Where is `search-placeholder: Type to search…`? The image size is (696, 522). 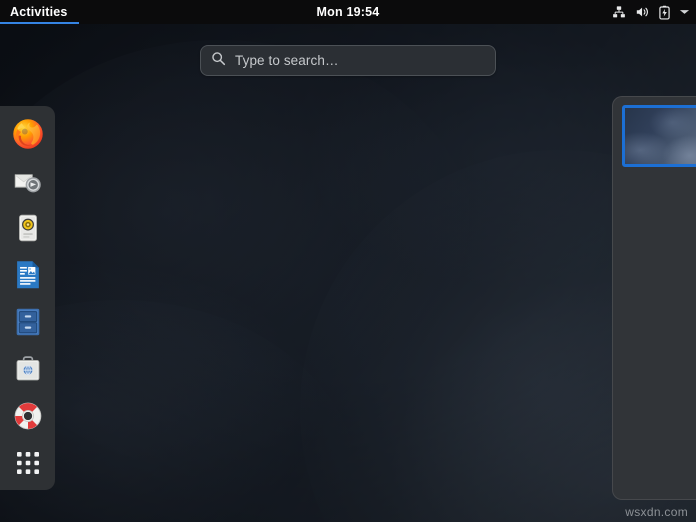 search-placeholder: Type to search… is located at coordinates (287, 60).